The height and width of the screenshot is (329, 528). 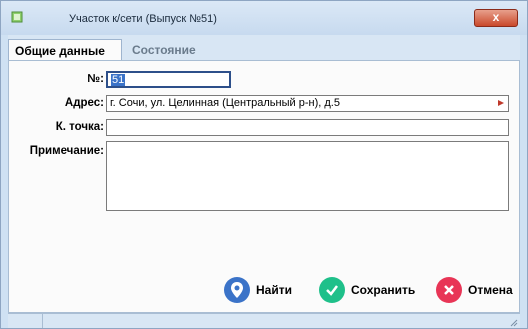 I want to click on close-button: x, so click(x=496, y=18).